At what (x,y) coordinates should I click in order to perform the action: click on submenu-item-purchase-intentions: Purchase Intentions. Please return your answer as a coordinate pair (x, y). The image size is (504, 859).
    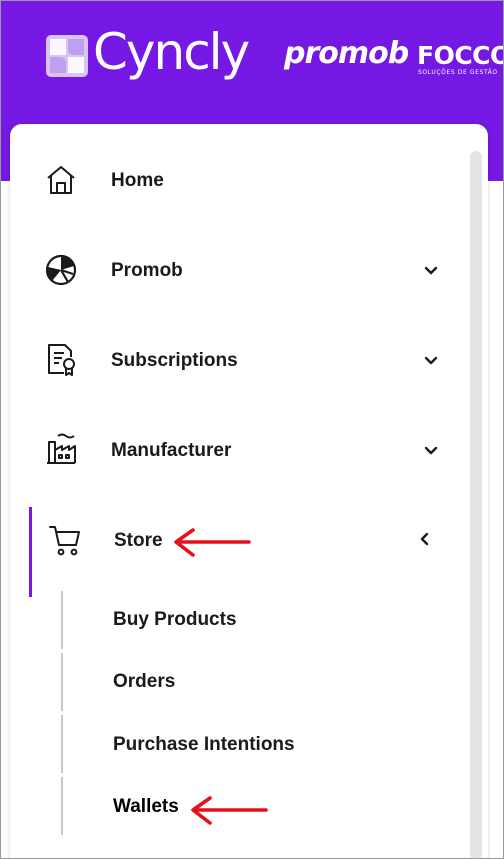
    Looking at the image, I should click on (281, 743).